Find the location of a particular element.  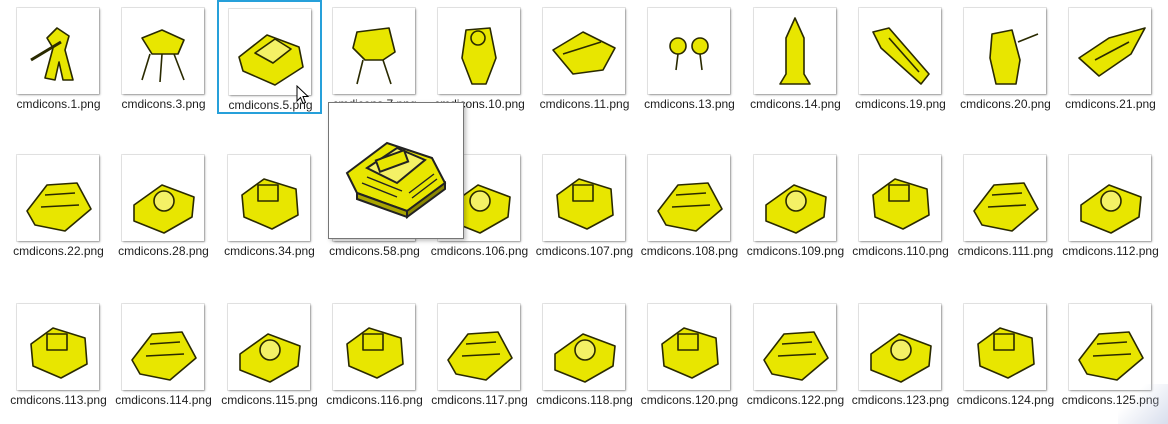

file-item: cmdicons.22.png is located at coordinates (58, 204).